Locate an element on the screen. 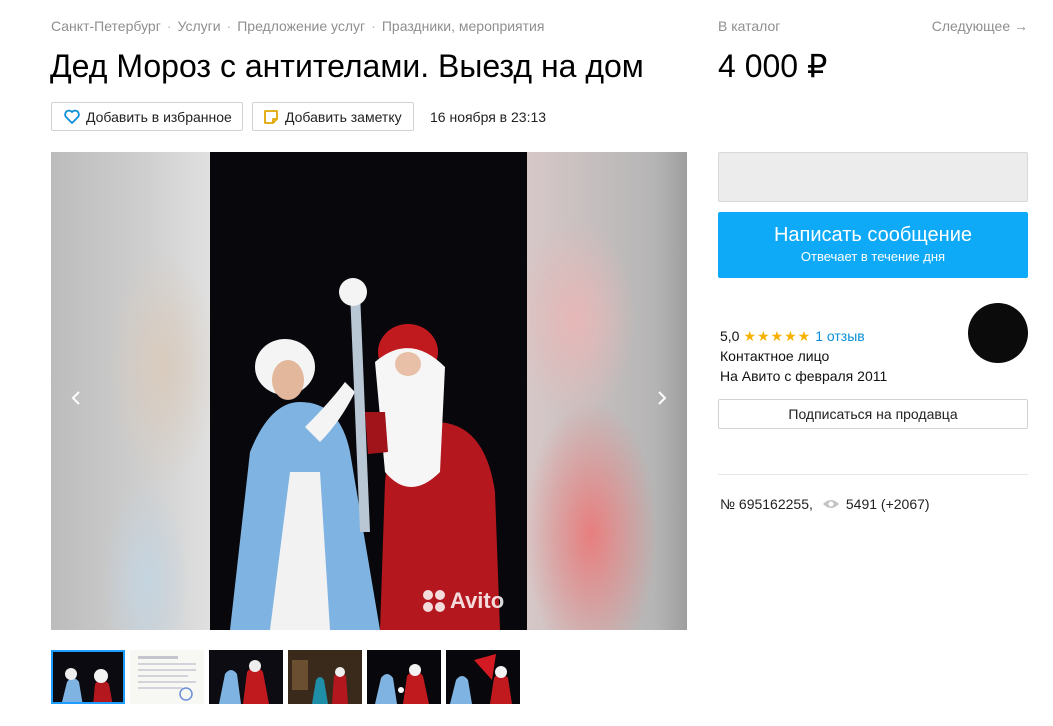 Image resolution: width=1053 pixels, height=726 pixels. catalog-link: В каталог is located at coordinates (749, 26).